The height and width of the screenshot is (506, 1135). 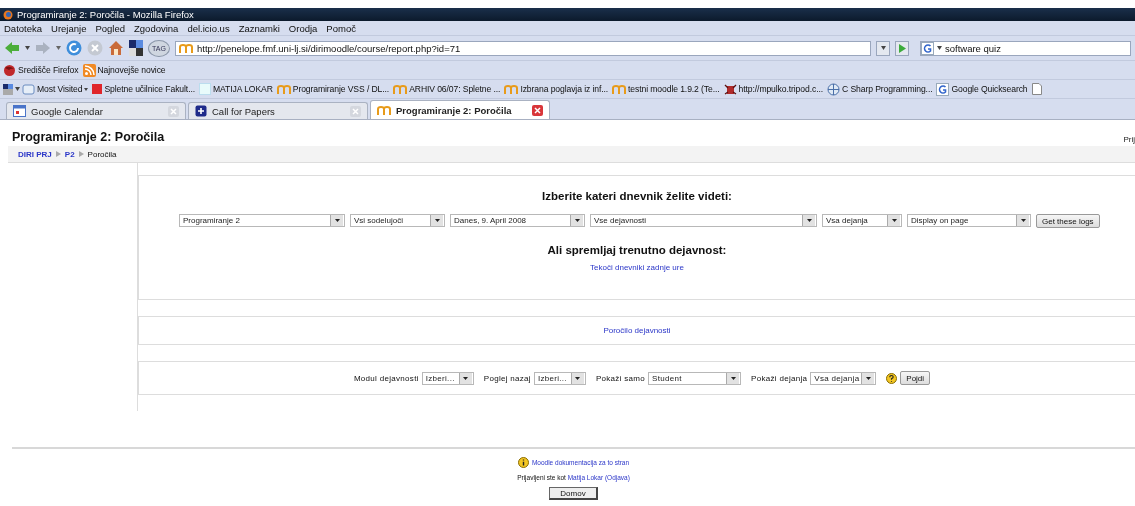 I want to click on page-heading: Programiranje 2: Poročila, so click(x=88, y=137).